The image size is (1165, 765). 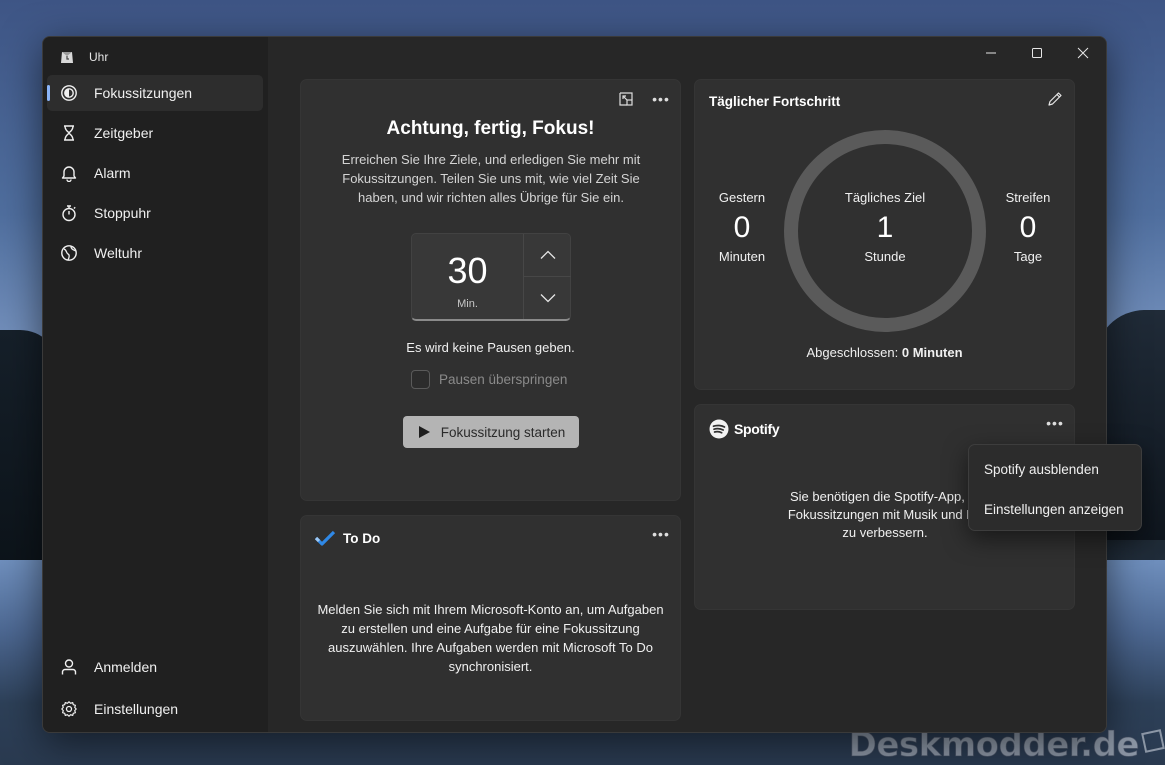 What do you see at coordinates (757, 429) in the screenshot?
I see `spotify-wordmark: Spotify` at bounding box center [757, 429].